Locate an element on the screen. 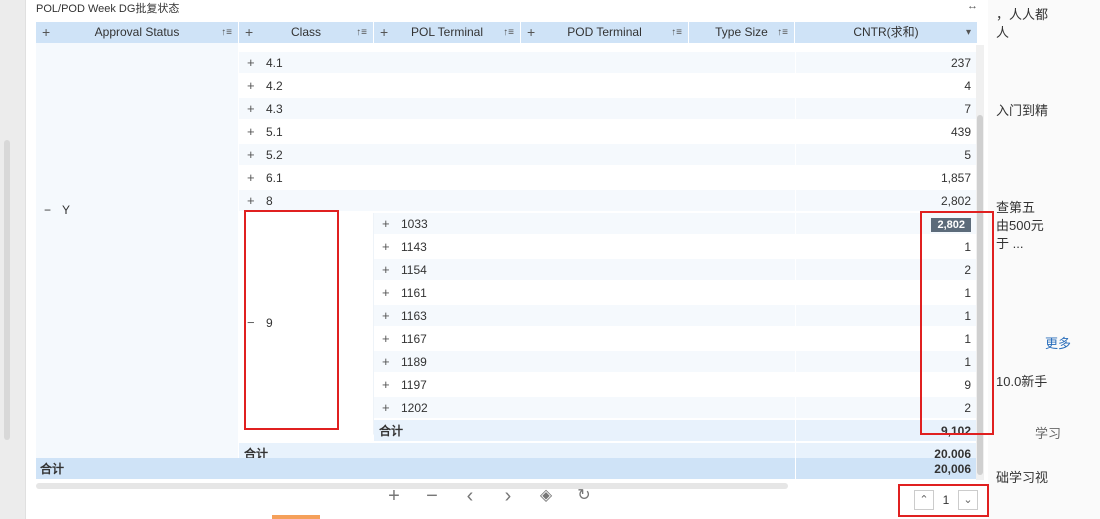 This screenshot has width=1100, height=519. table-row: +1143 is located at coordinates (584, 247).